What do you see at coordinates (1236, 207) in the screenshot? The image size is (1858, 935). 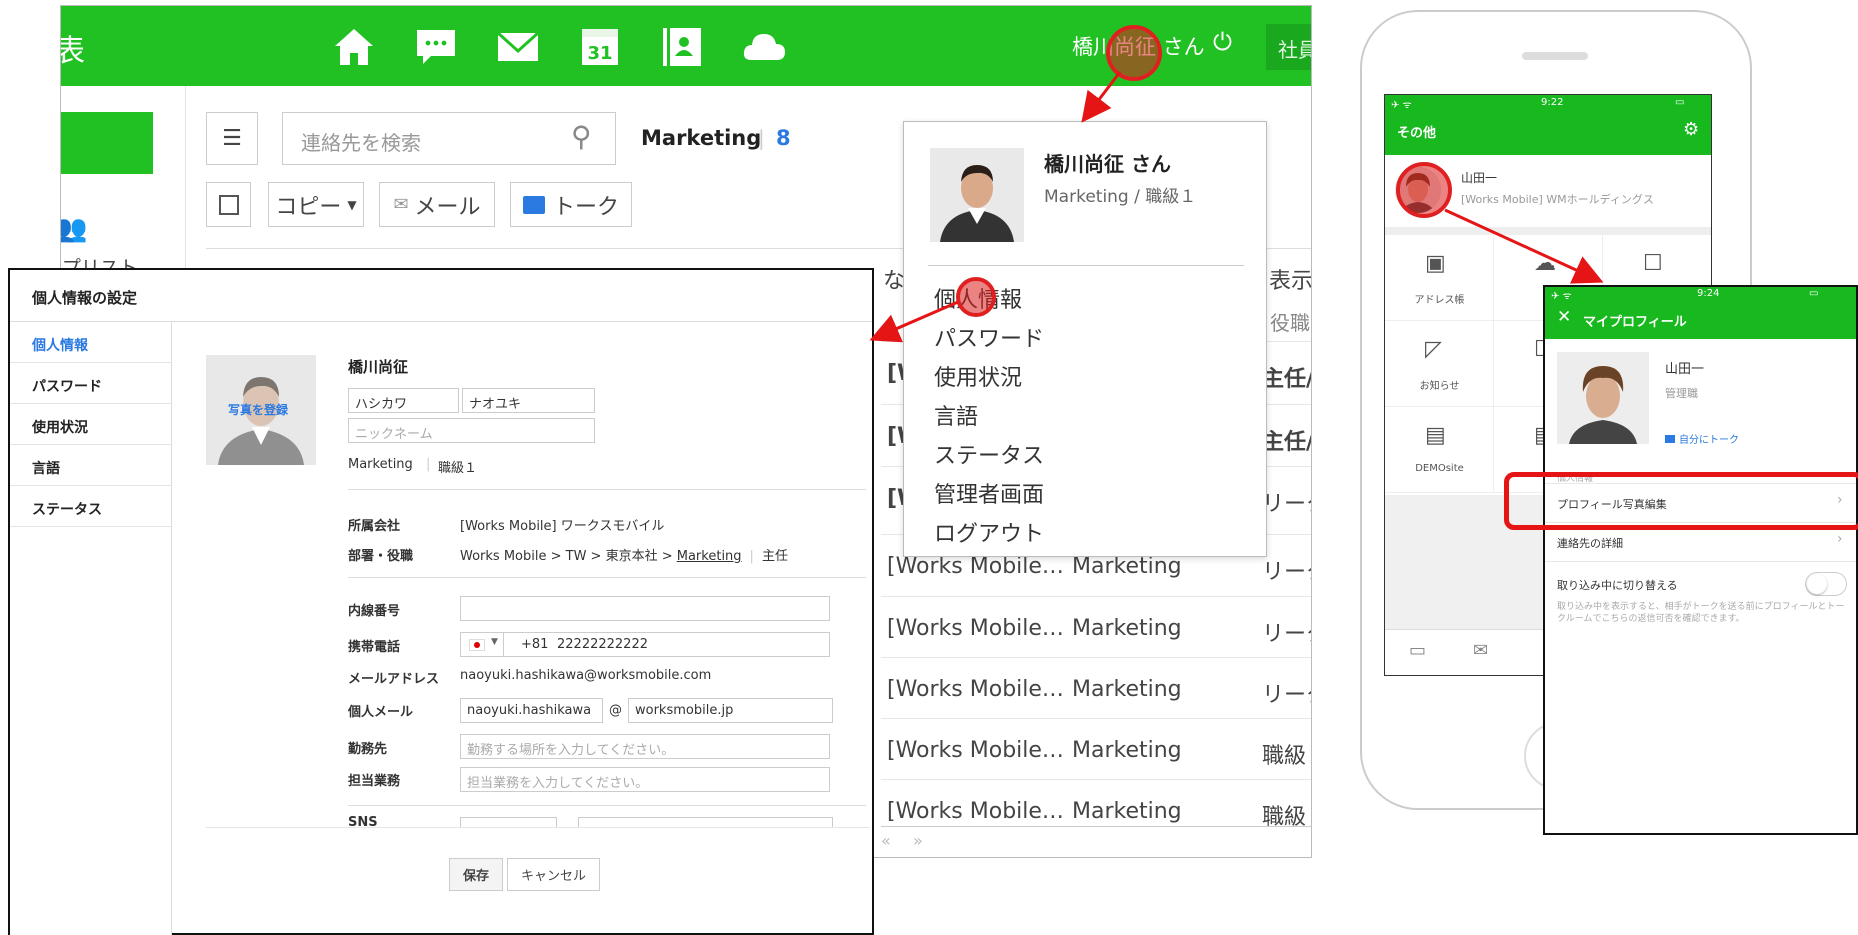 I see `annotation-arrows` at bounding box center [1236, 207].